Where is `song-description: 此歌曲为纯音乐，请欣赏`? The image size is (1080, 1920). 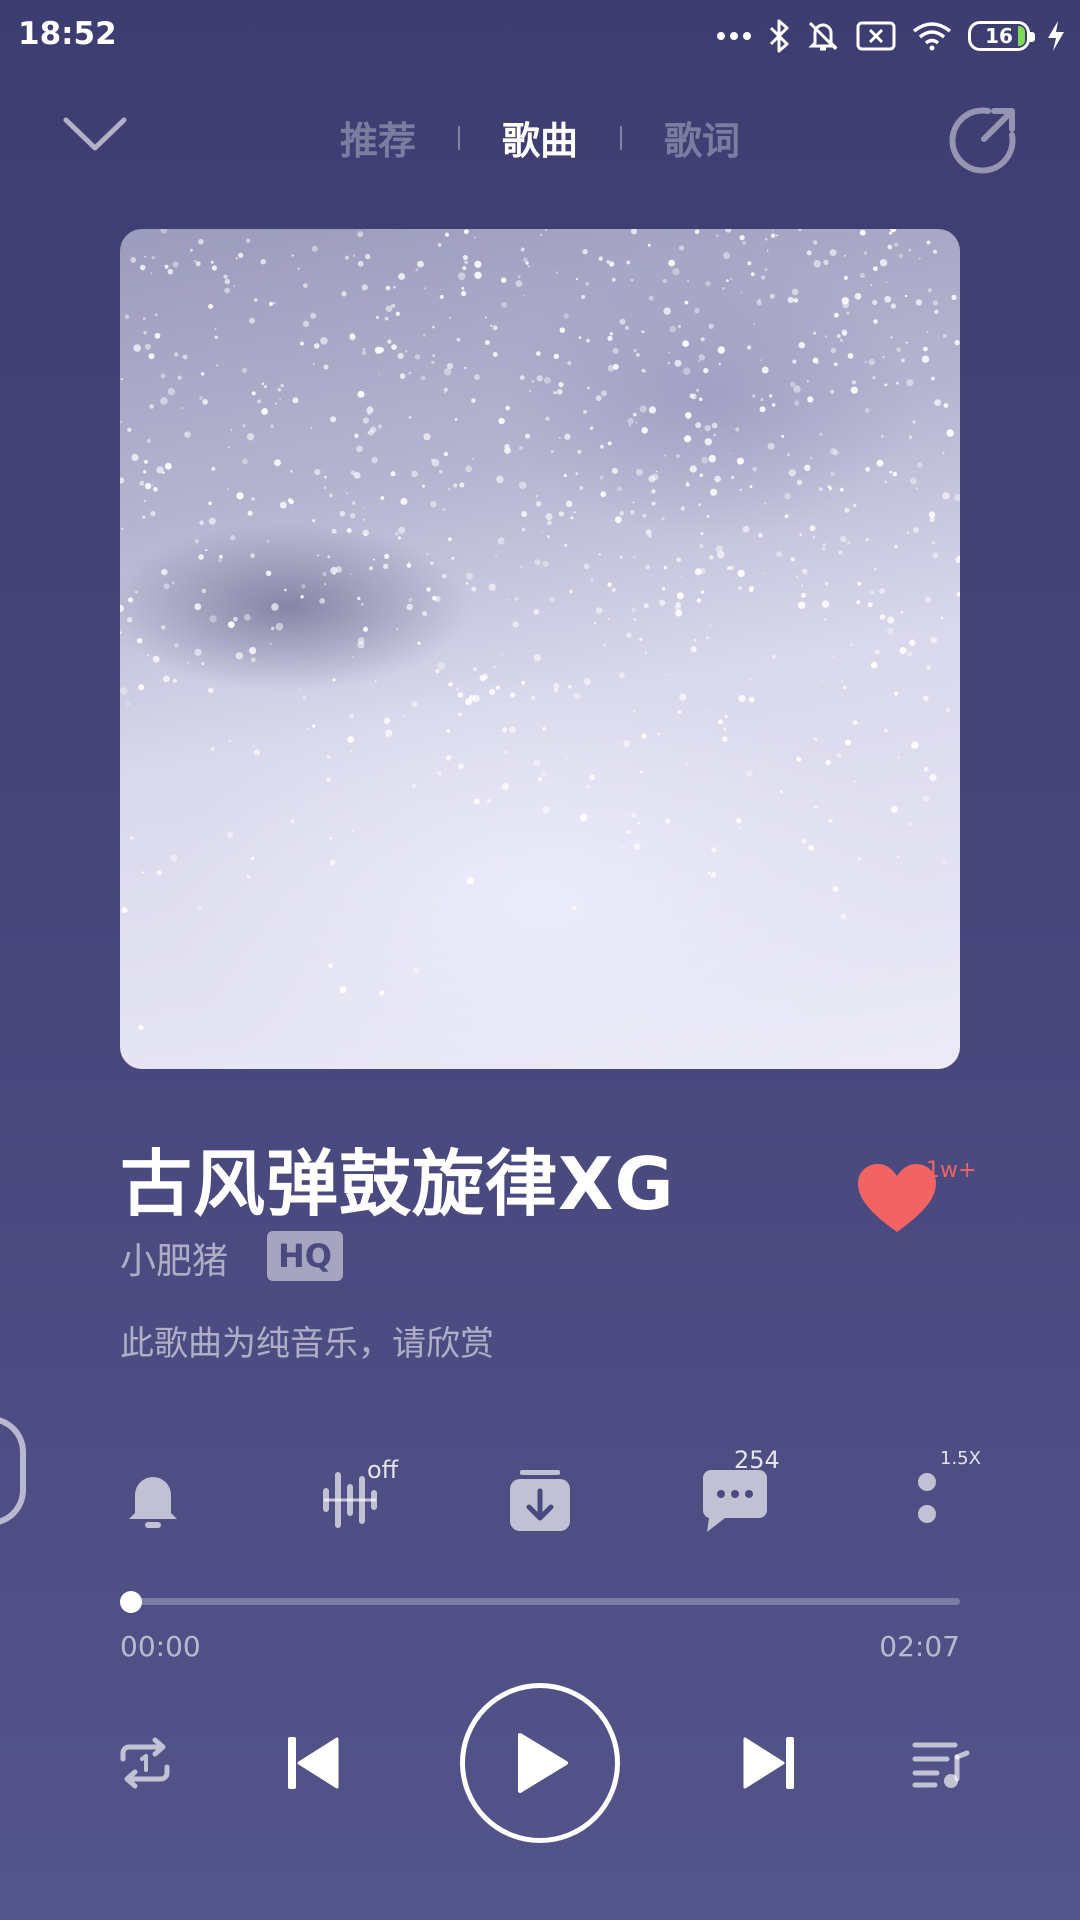 song-description: 此歌曲为纯音乐，请欣赏 is located at coordinates (307, 1344).